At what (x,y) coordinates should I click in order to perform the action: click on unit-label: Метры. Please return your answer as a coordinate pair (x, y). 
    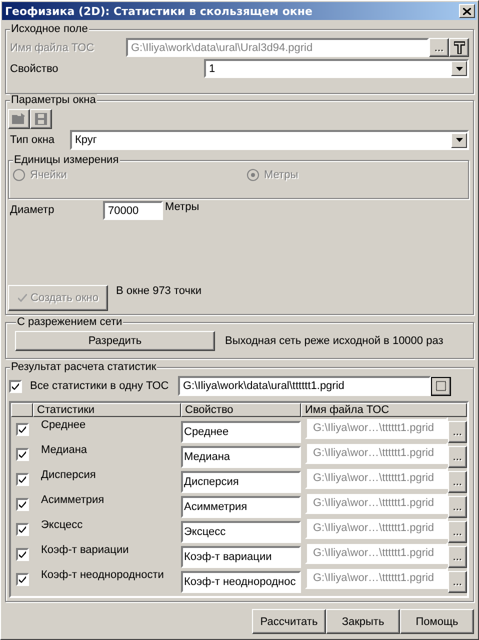
    Looking at the image, I should click on (182, 207).